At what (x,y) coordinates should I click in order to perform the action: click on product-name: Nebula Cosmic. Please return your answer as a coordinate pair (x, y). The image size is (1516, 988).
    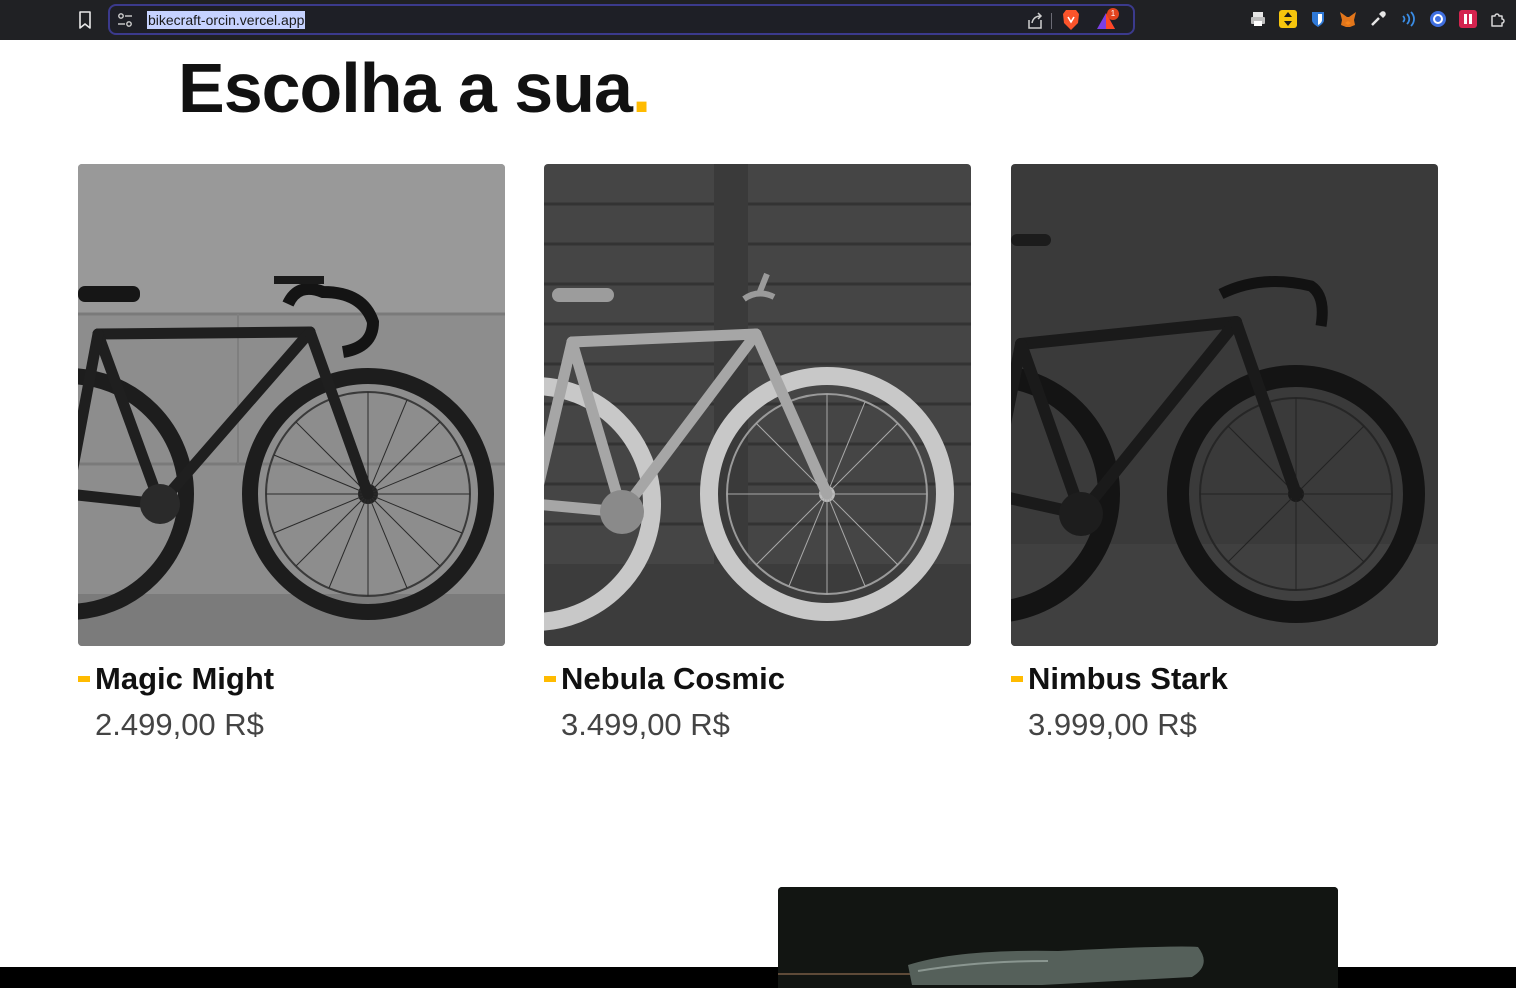
    Looking at the image, I should click on (673, 679).